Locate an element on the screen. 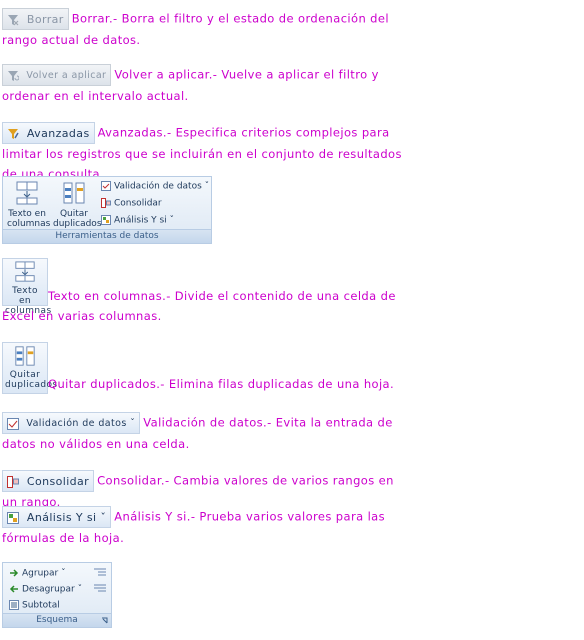  consolidar-item: Consolidar is located at coordinates (131, 203).